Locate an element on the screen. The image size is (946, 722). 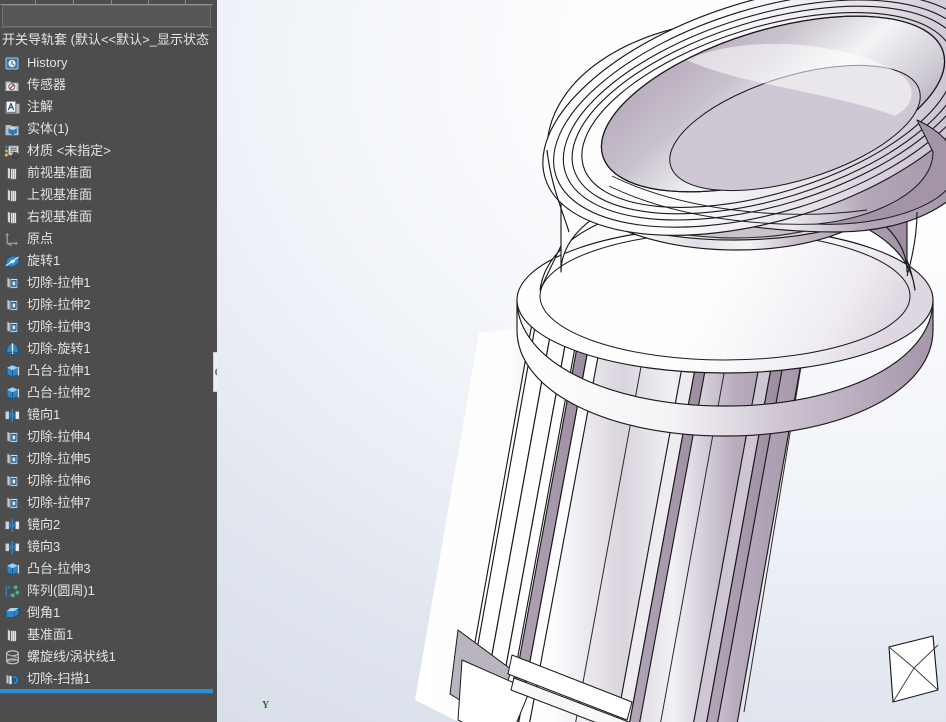
tree-item-label: 切除-拉伸6 is located at coordinates (59, 480).